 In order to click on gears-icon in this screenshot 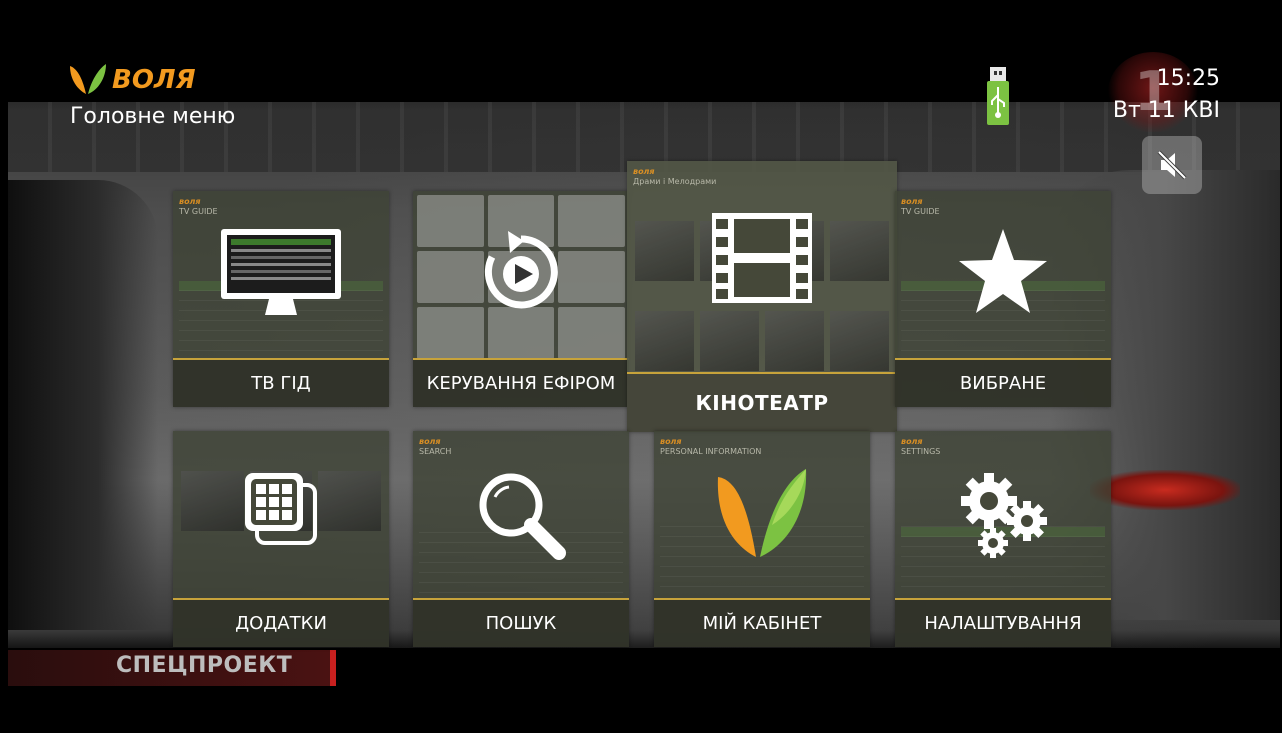, I will do `click(1004, 515)`.